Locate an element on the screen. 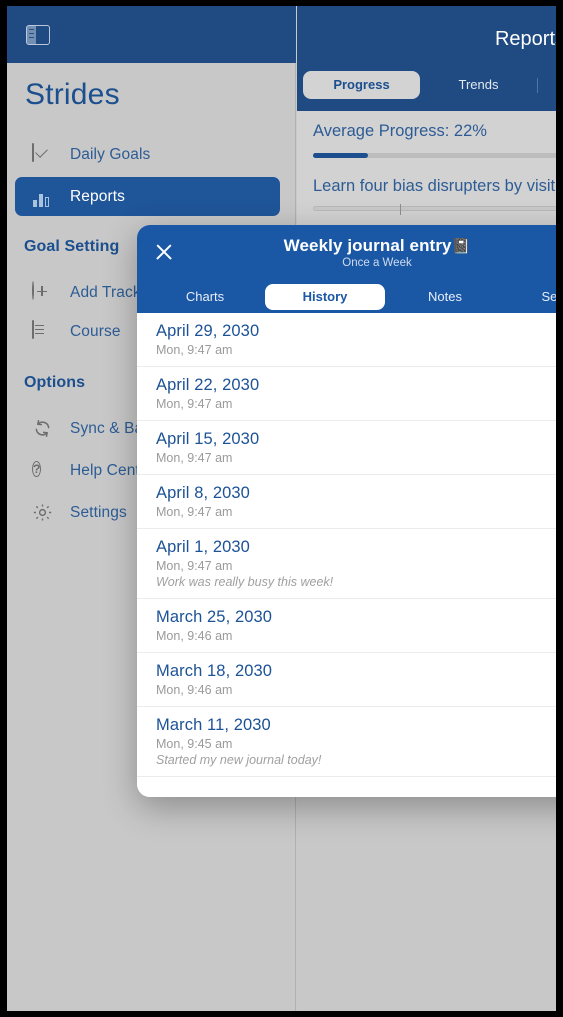 The image size is (563, 1017). modal-tab-bar: Charts History Notes Settings is located at coordinates (346, 297).